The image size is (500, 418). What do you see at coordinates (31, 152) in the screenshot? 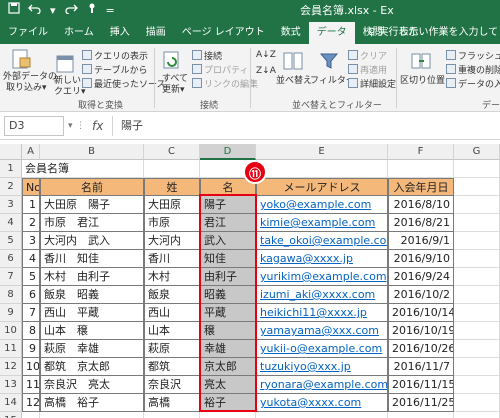
I see `column-header-a: A` at bounding box center [31, 152].